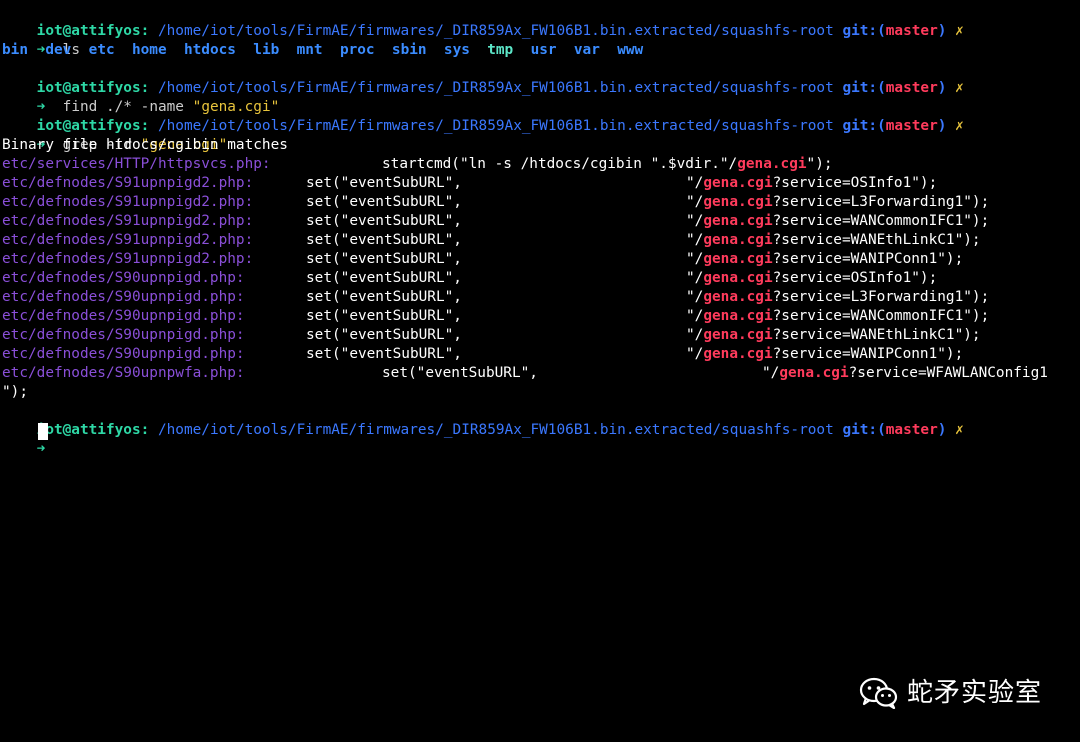 This screenshot has height=742, width=1080. What do you see at coordinates (540, 392) in the screenshot?
I see `wrapped-line: ");` at bounding box center [540, 392].